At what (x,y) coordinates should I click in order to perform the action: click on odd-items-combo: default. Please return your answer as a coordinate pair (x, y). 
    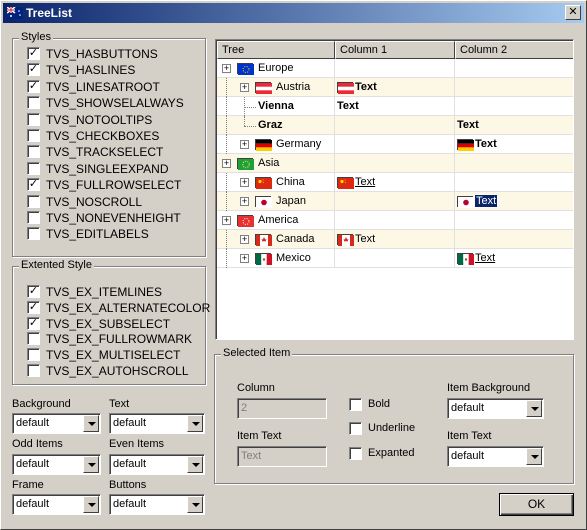
    Looking at the image, I should click on (56, 464).